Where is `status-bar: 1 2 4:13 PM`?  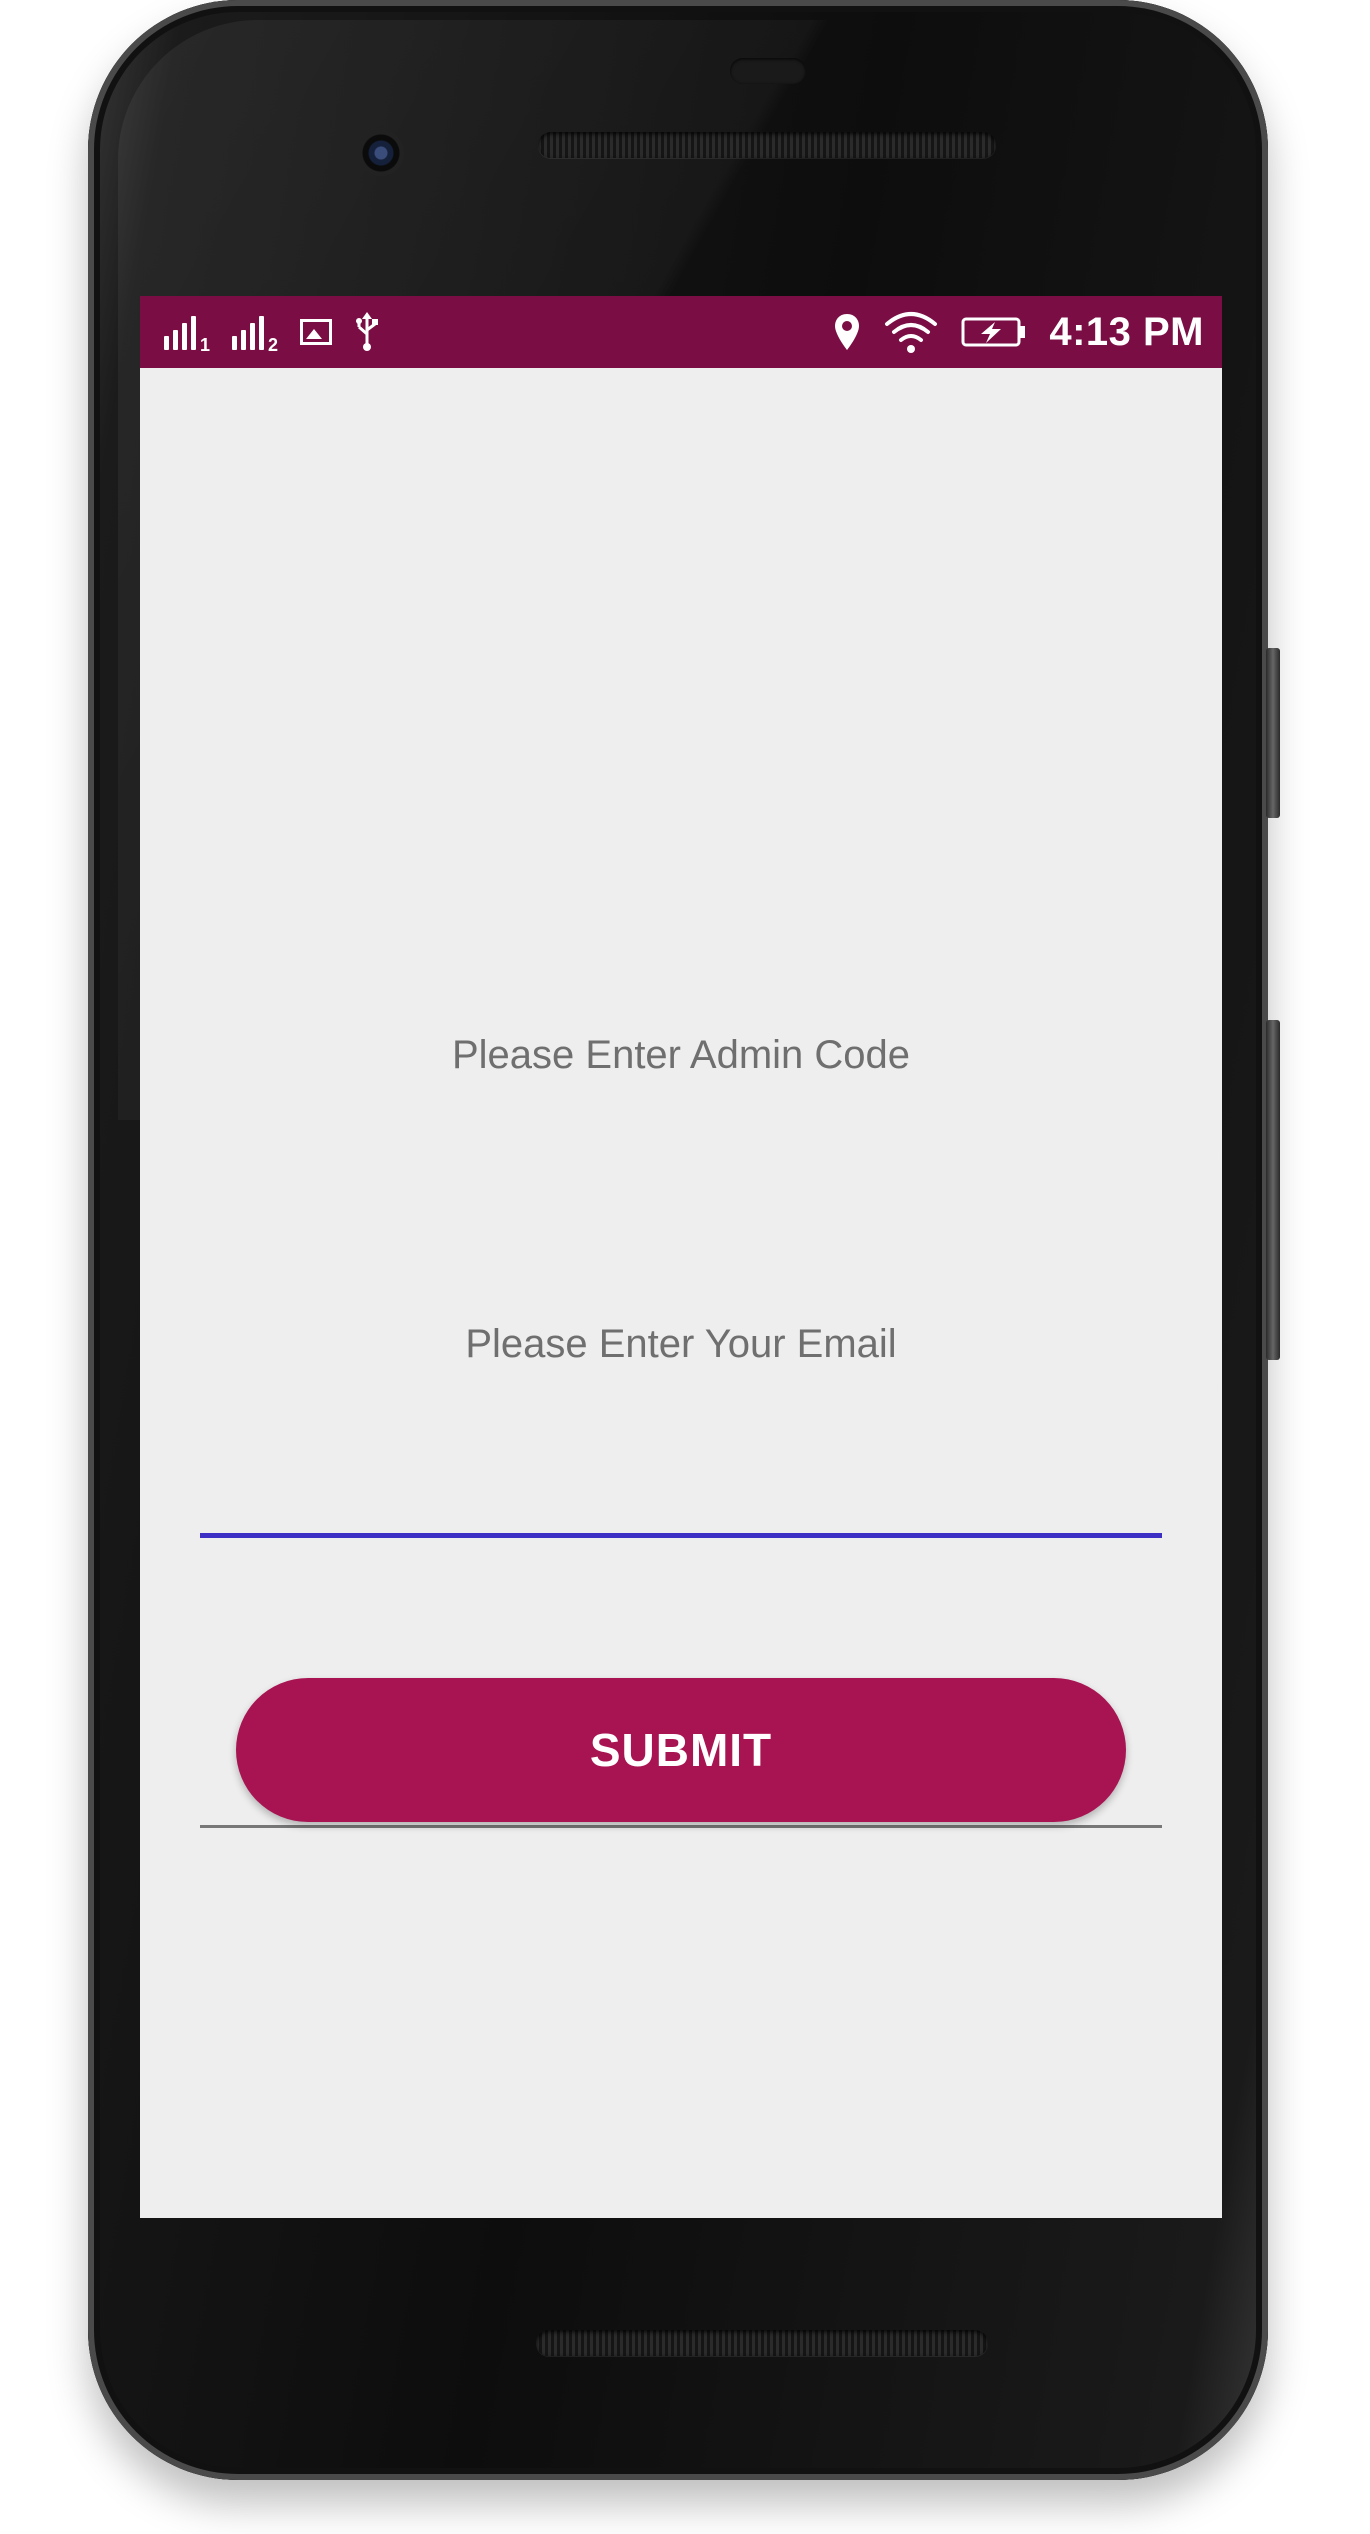
status-bar: 1 2 4:13 PM is located at coordinates (681, 332).